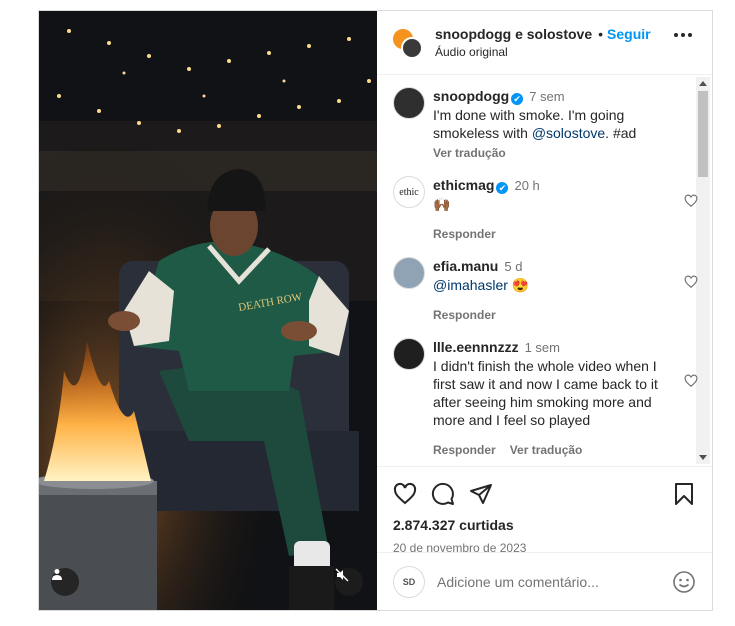  I want to click on scroll-up-icon, so click(703, 83).